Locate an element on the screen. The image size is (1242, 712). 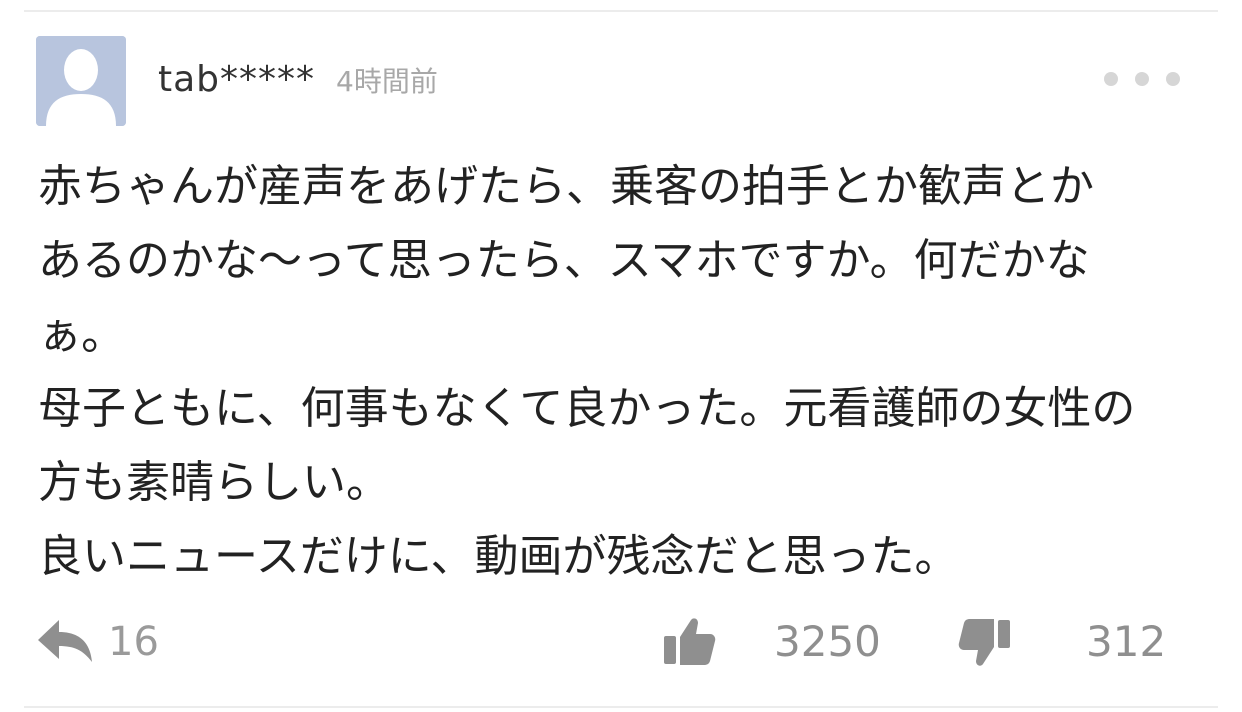
comment-line: ぁ。 is located at coordinates (82, 334).